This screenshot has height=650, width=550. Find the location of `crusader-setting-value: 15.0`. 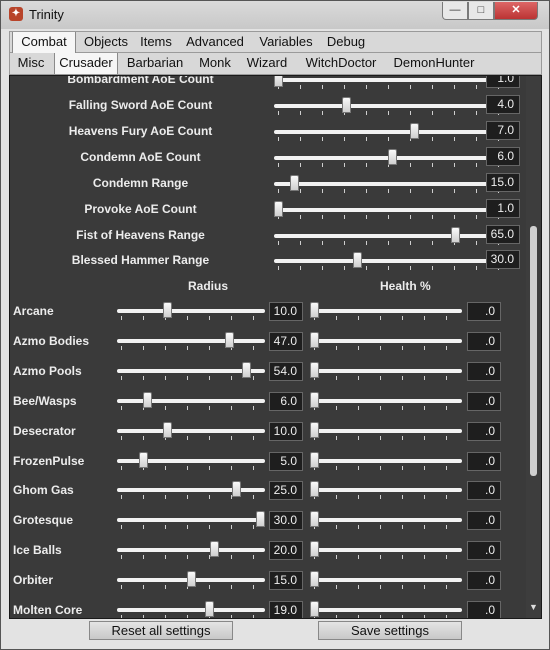

crusader-setting-value: 15.0 is located at coordinates (503, 182).